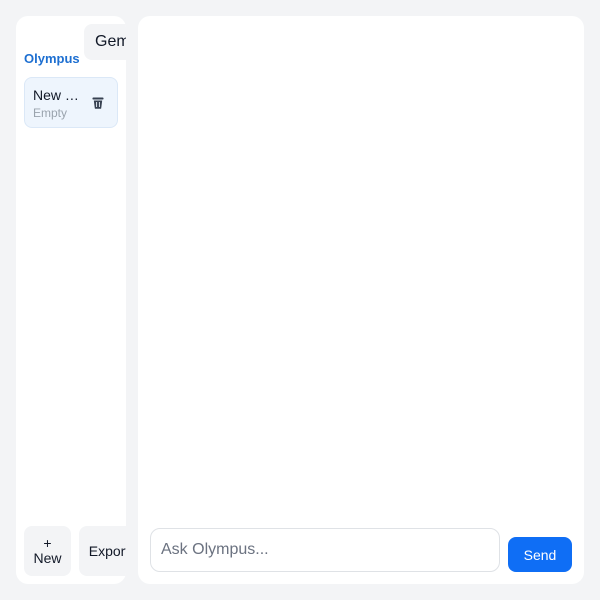 This screenshot has height=600, width=600. What do you see at coordinates (540, 554) in the screenshot?
I see `send-button: Send` at bounding box center [540, 554].